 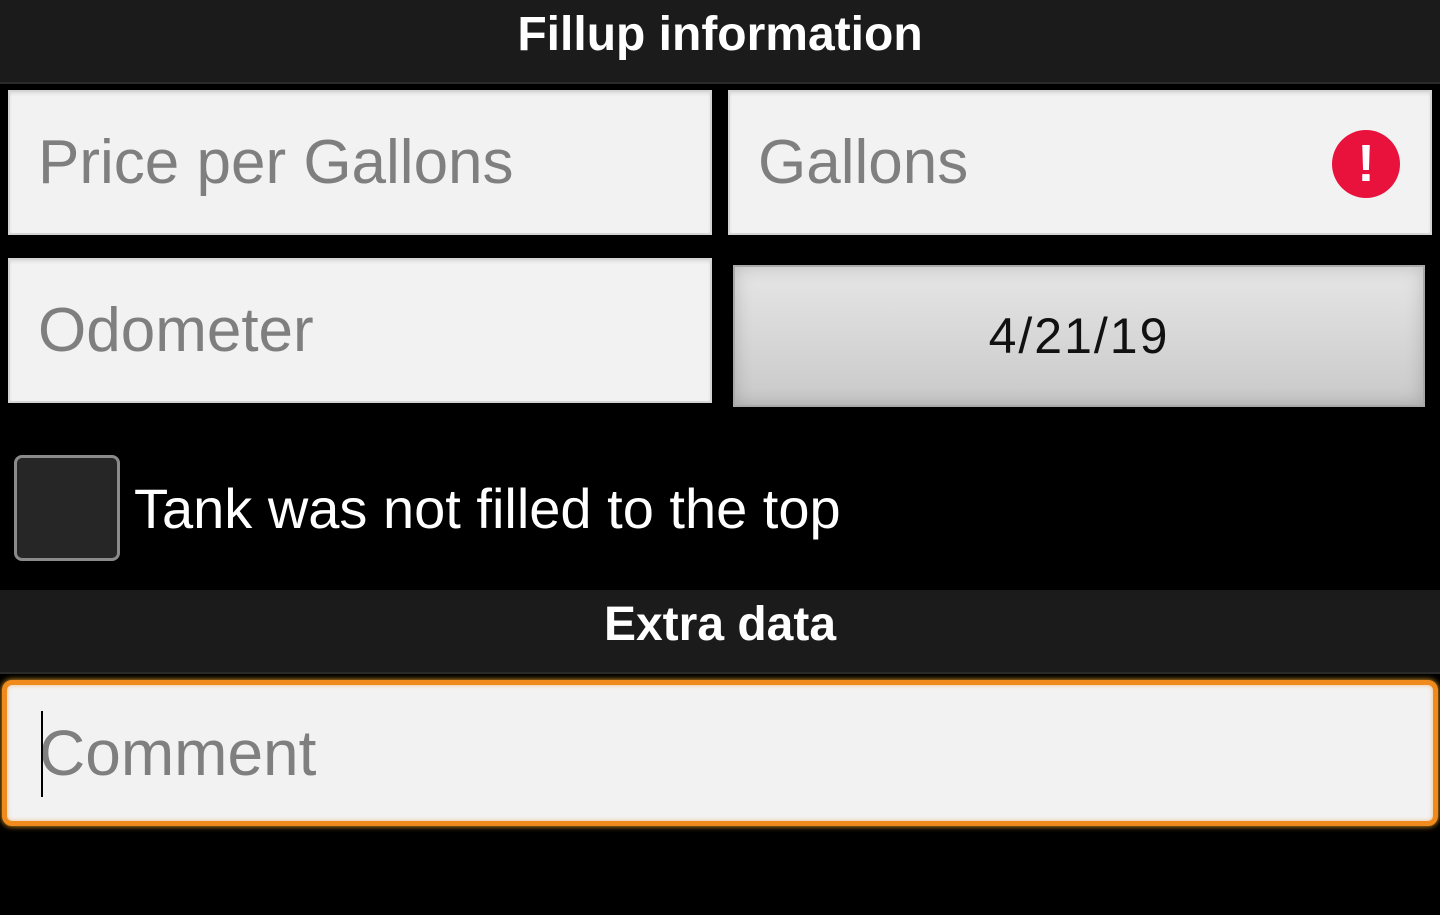 What do you see at coordinates (1366, 164) in the screenshot?
I see `error-exclamation-icon: !` at bounding box center [1366, 164].